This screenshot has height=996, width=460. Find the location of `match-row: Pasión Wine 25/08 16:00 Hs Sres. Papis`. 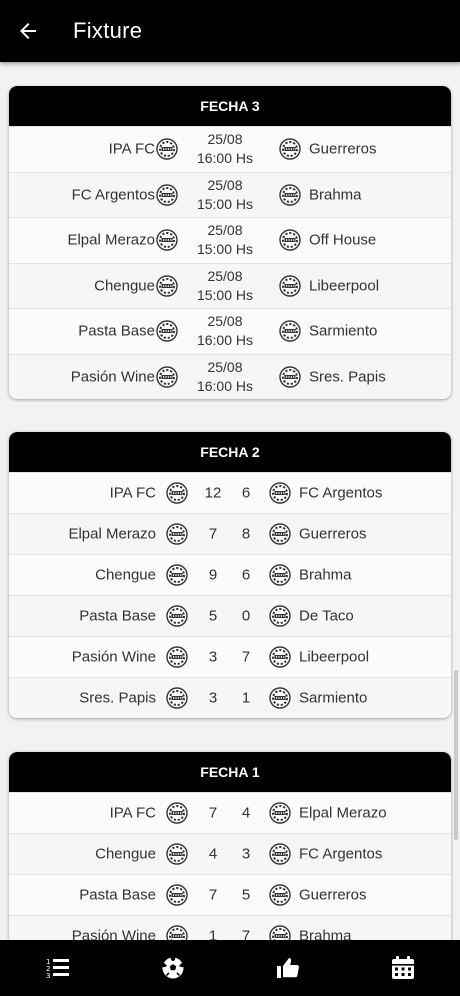

match-row: Pasión Wine 25/08 16:00 Hs Sres. Papis is located at coordinates (230, 376).